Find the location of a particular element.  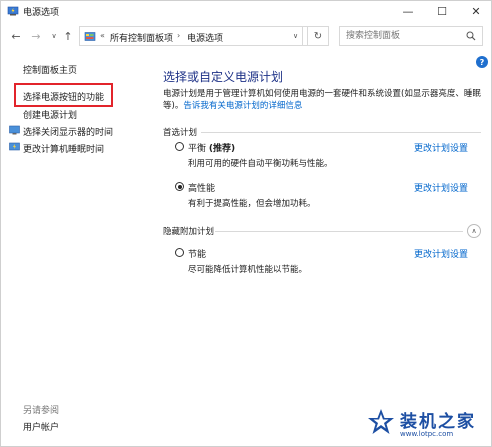

breadcrumb-overflow-icon: « is located at coordinates (102, 35).